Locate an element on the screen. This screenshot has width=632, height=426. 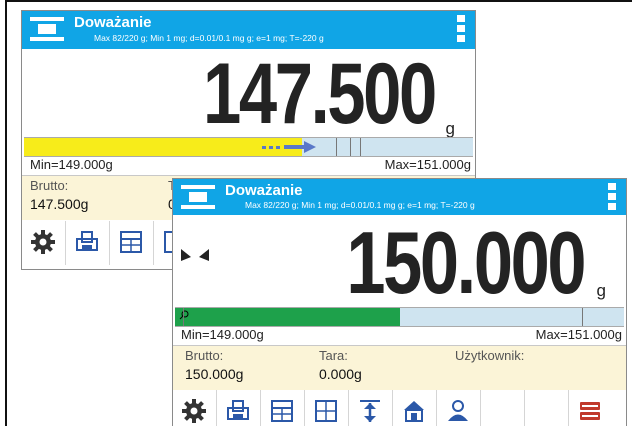
search-icon is located at coordinates (184, 315).